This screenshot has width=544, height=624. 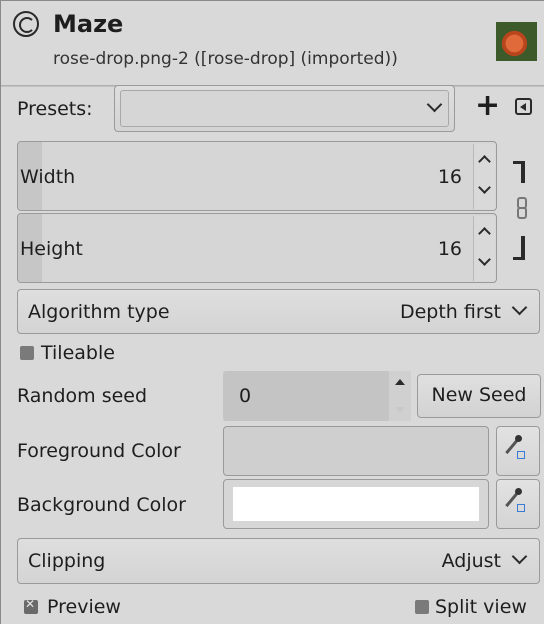 What do you see at coordinates (521, 211) in the screenshot?
I see `chain-link-icon` at bounding box center [521, 211].